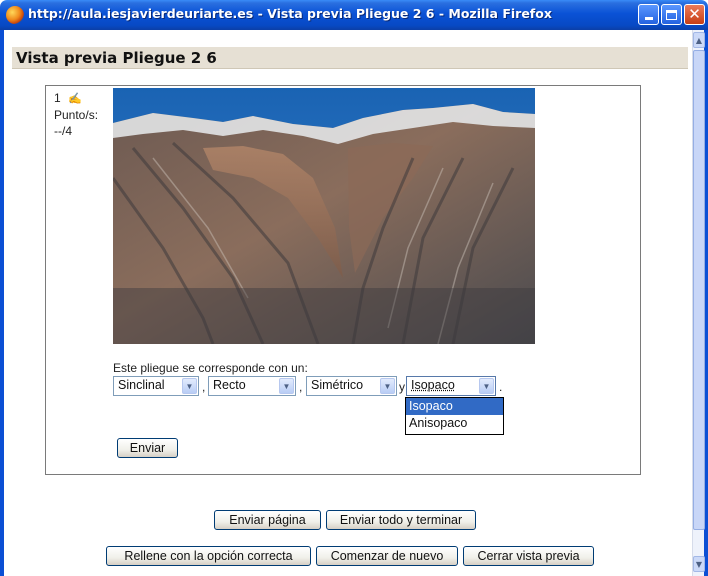  I want to click on select-symmetry: Simétrico ▼, so click(351, 386).